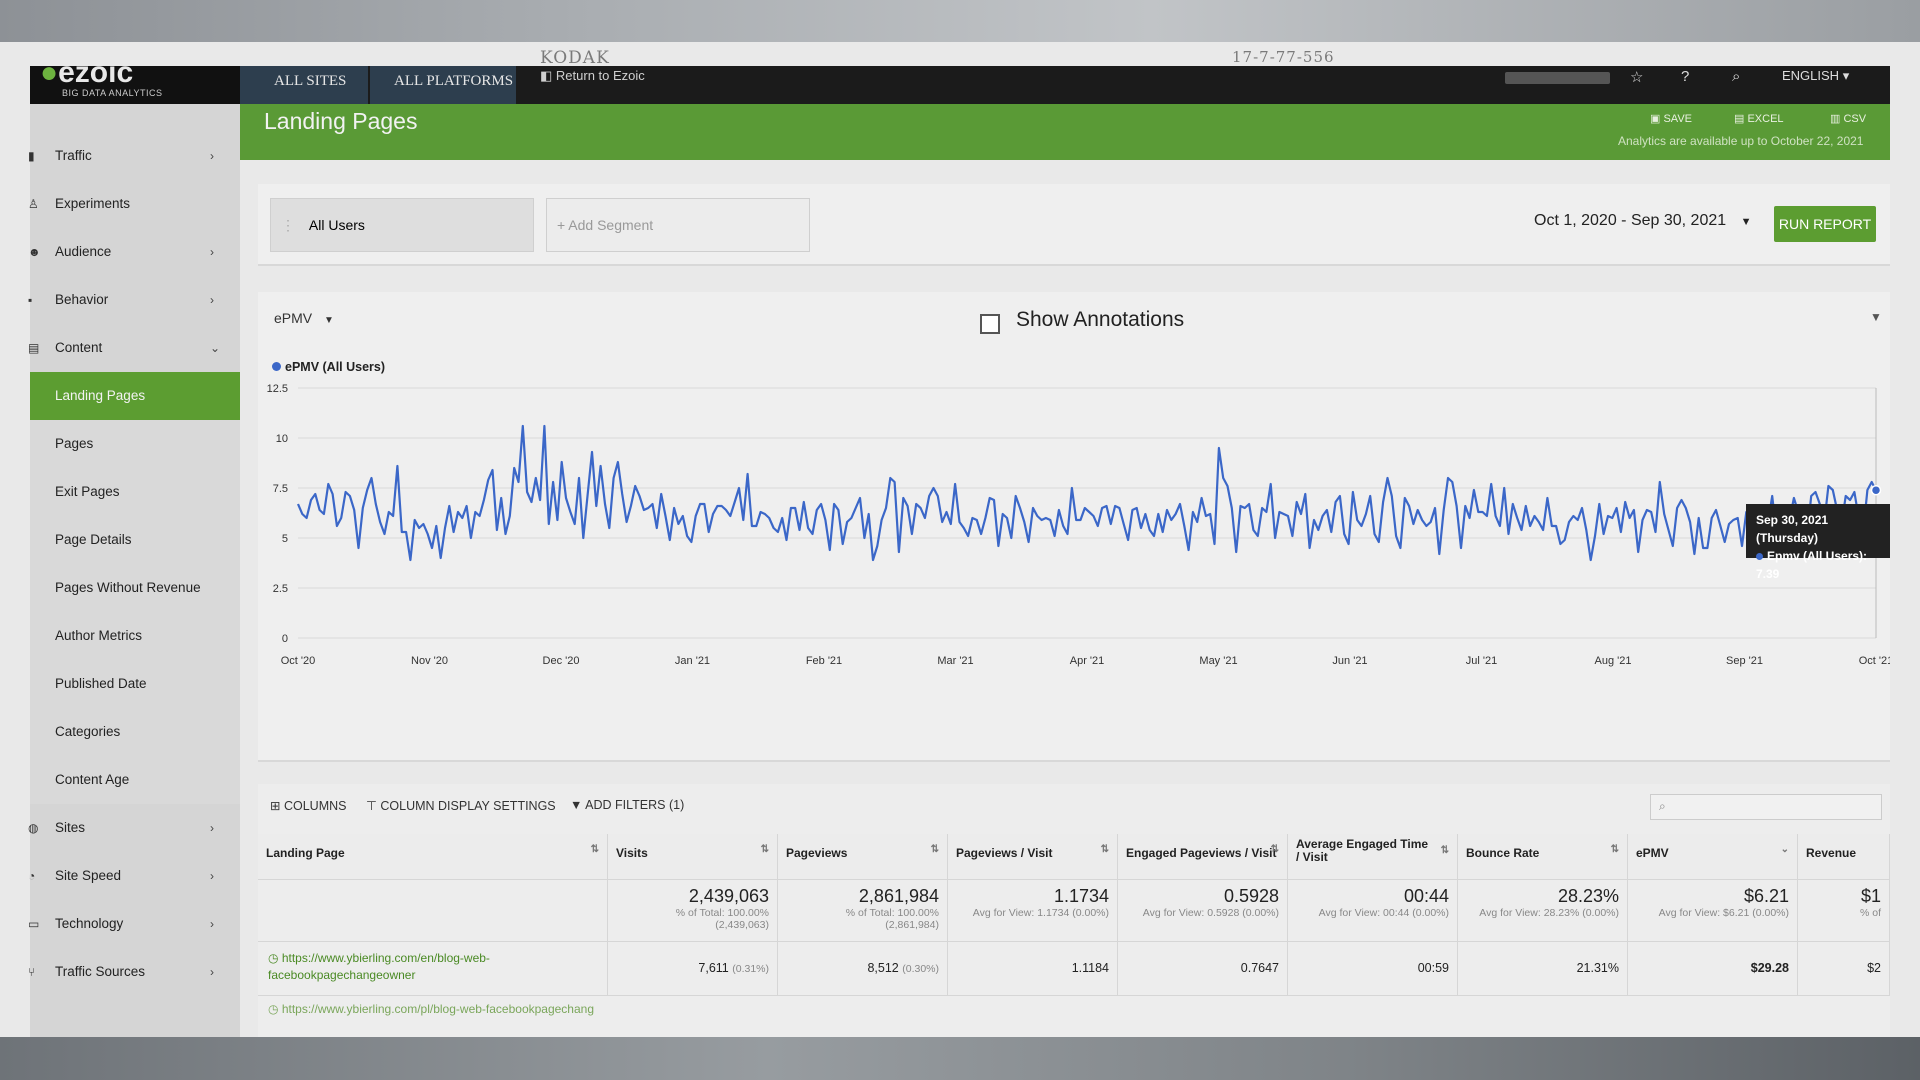 The height and width of the screenshot is (1080, 1920). Describe the element at coordinates (298, 661) in the screenshot. I see `x-tick-label: Oct '20` at that location.